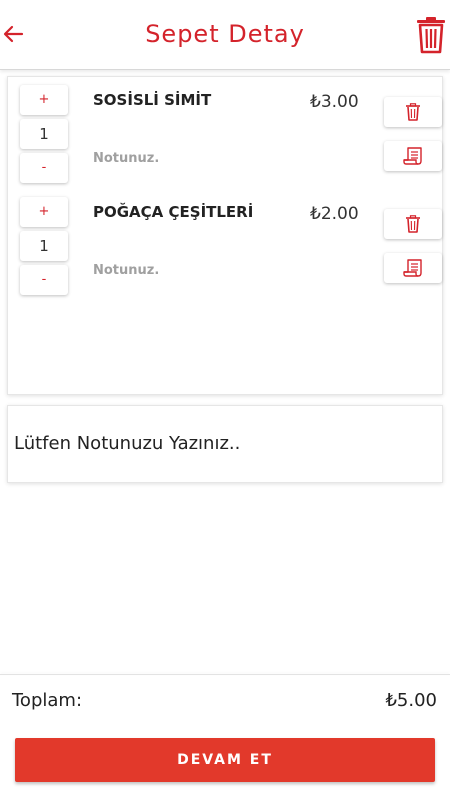  Describe the element at coordinates (225, 674) in the screenshot. I see `footer-divider` at that location.